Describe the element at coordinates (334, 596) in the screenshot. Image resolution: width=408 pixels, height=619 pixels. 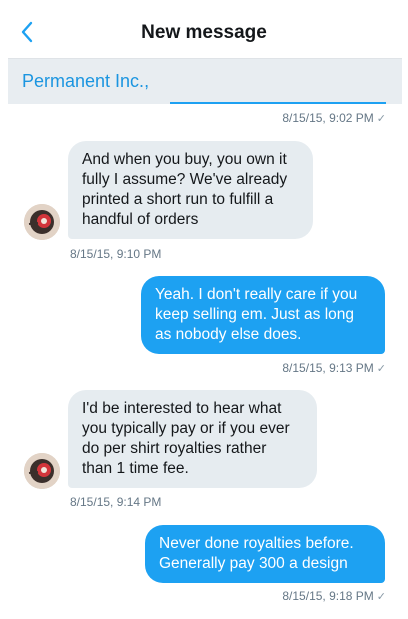
I see `message-timestamp: 8/15/15, 9:18 PM ✓` at that location.